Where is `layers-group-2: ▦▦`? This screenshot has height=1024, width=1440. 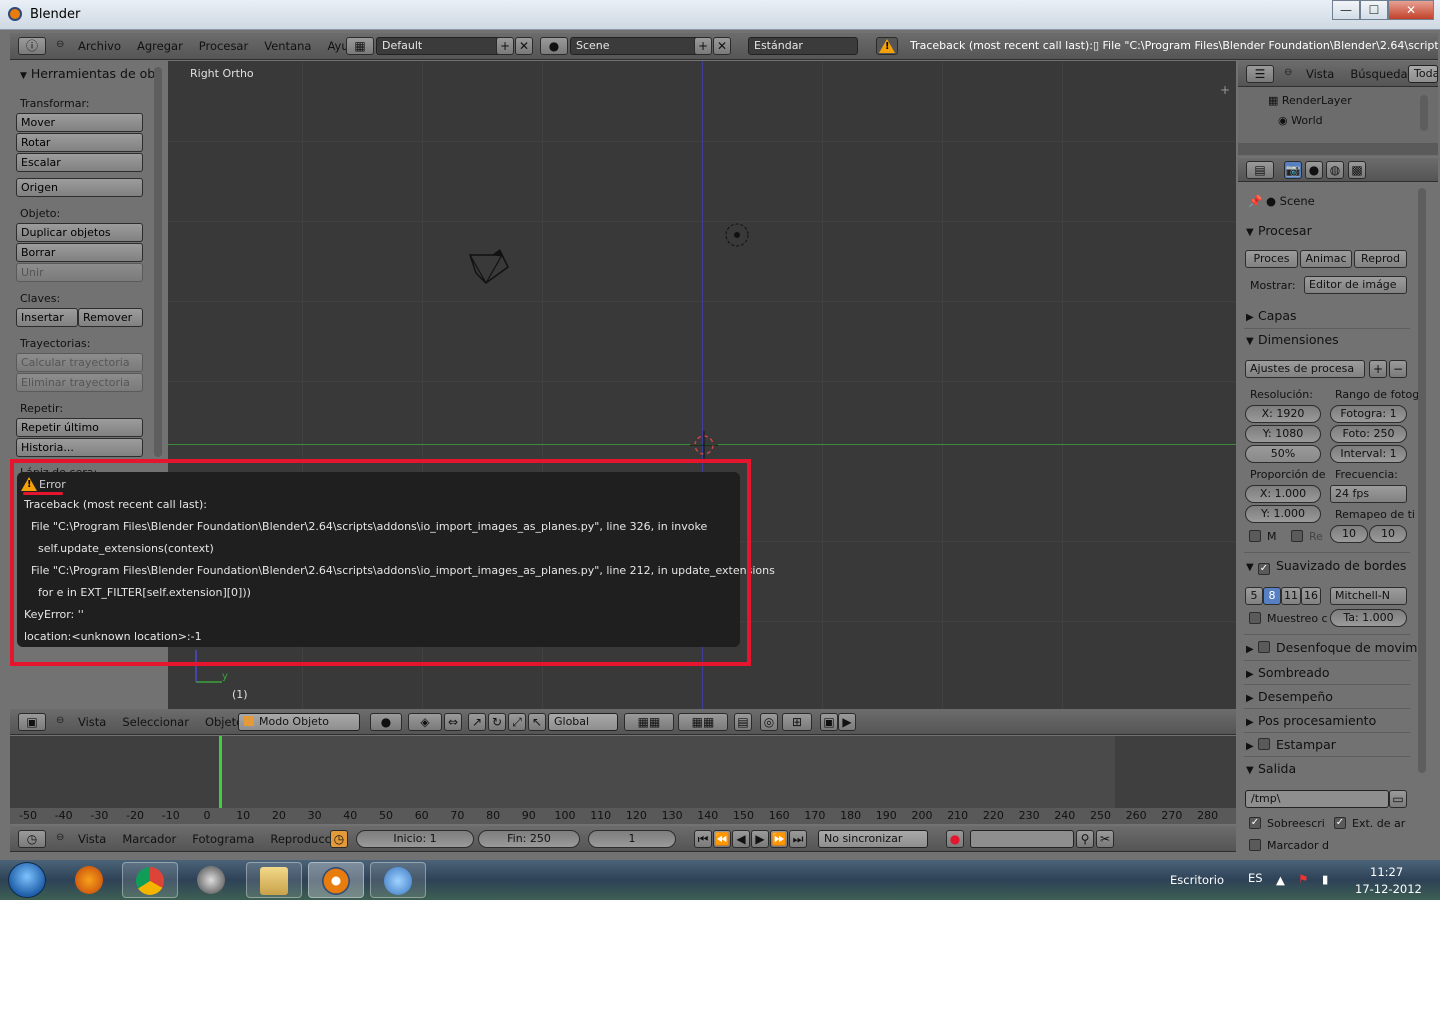
layers-group-2: ▦▦ is located at coordinates (703, 722).